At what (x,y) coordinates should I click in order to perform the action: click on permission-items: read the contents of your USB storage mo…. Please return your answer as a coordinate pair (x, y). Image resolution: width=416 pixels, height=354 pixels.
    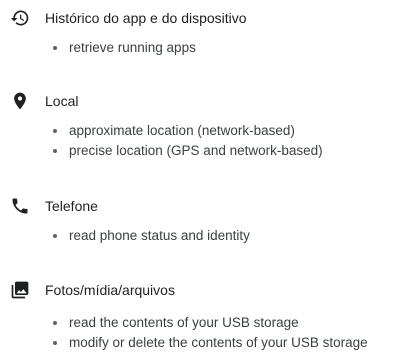
    Looking at the image, I should click on (208, 333).